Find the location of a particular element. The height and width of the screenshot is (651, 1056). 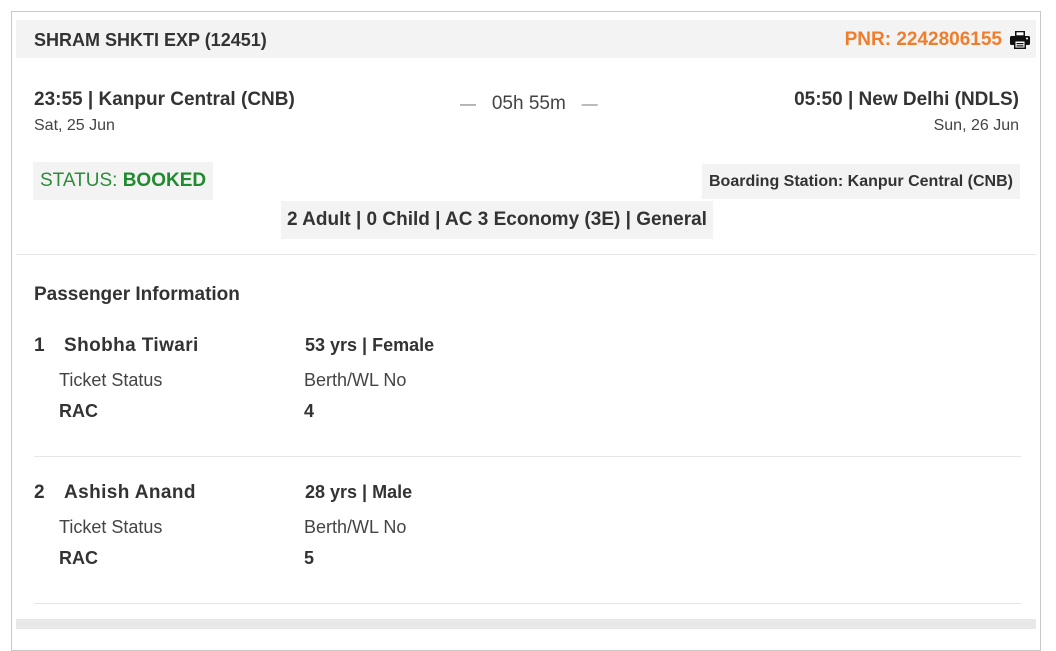

departure-time-station: 23:55 | Kanpur Central (CNB) is located at coordinates (164, 99).